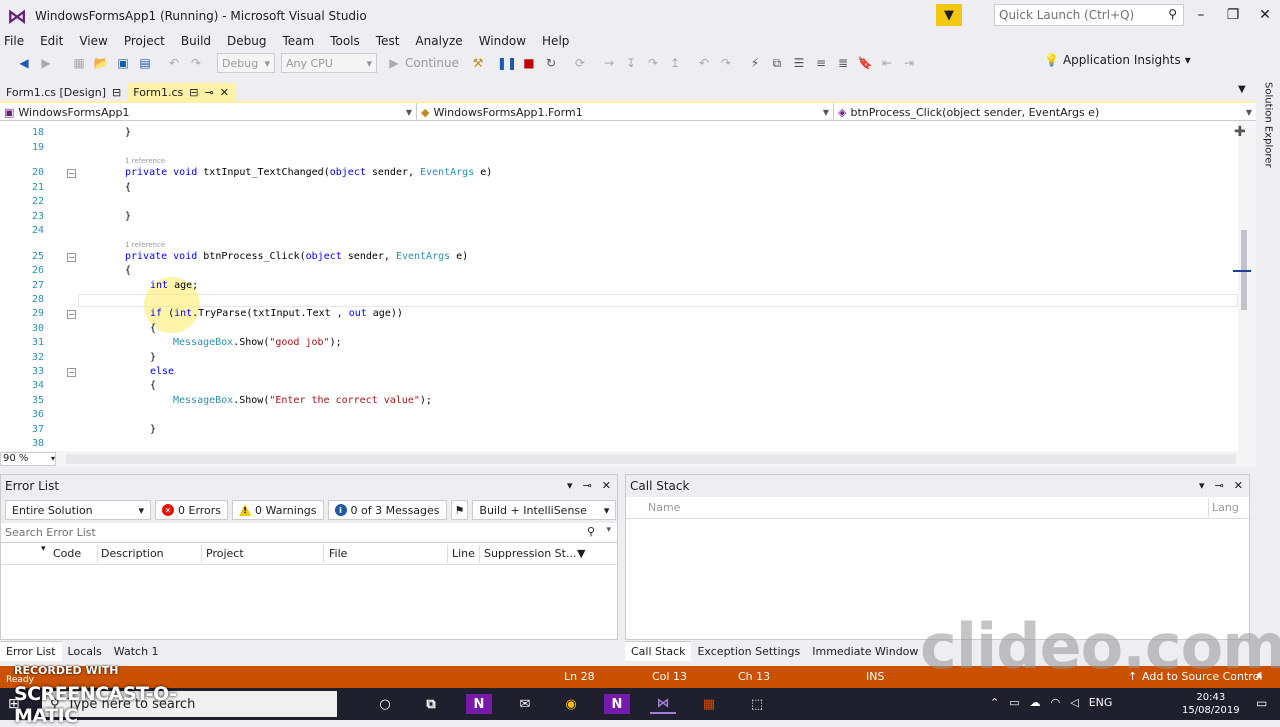 The image size is (1280, 727). I want to click on application-insights-button: 💡 Application Insights ▾, so click(1117, 60).